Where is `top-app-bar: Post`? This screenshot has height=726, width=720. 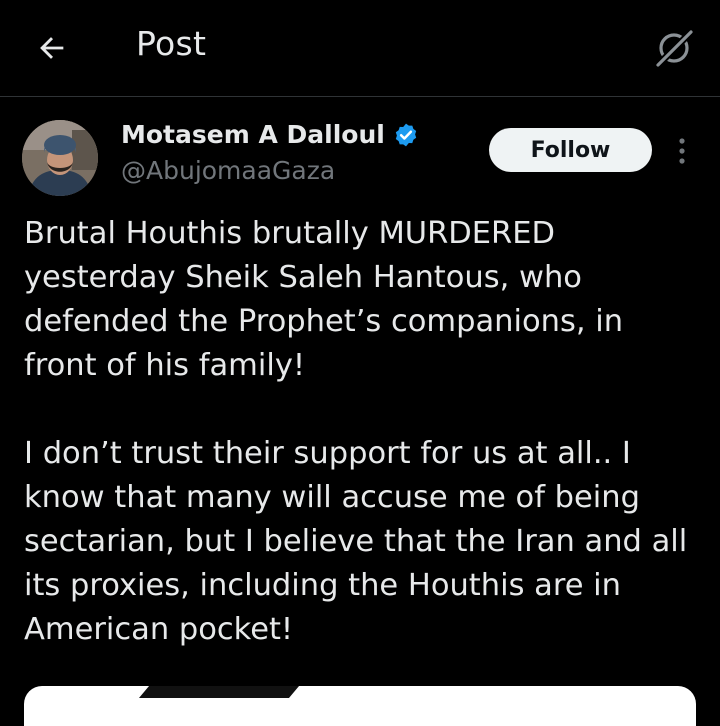 top-app-bar: Post is located at coordinates (360, 48).